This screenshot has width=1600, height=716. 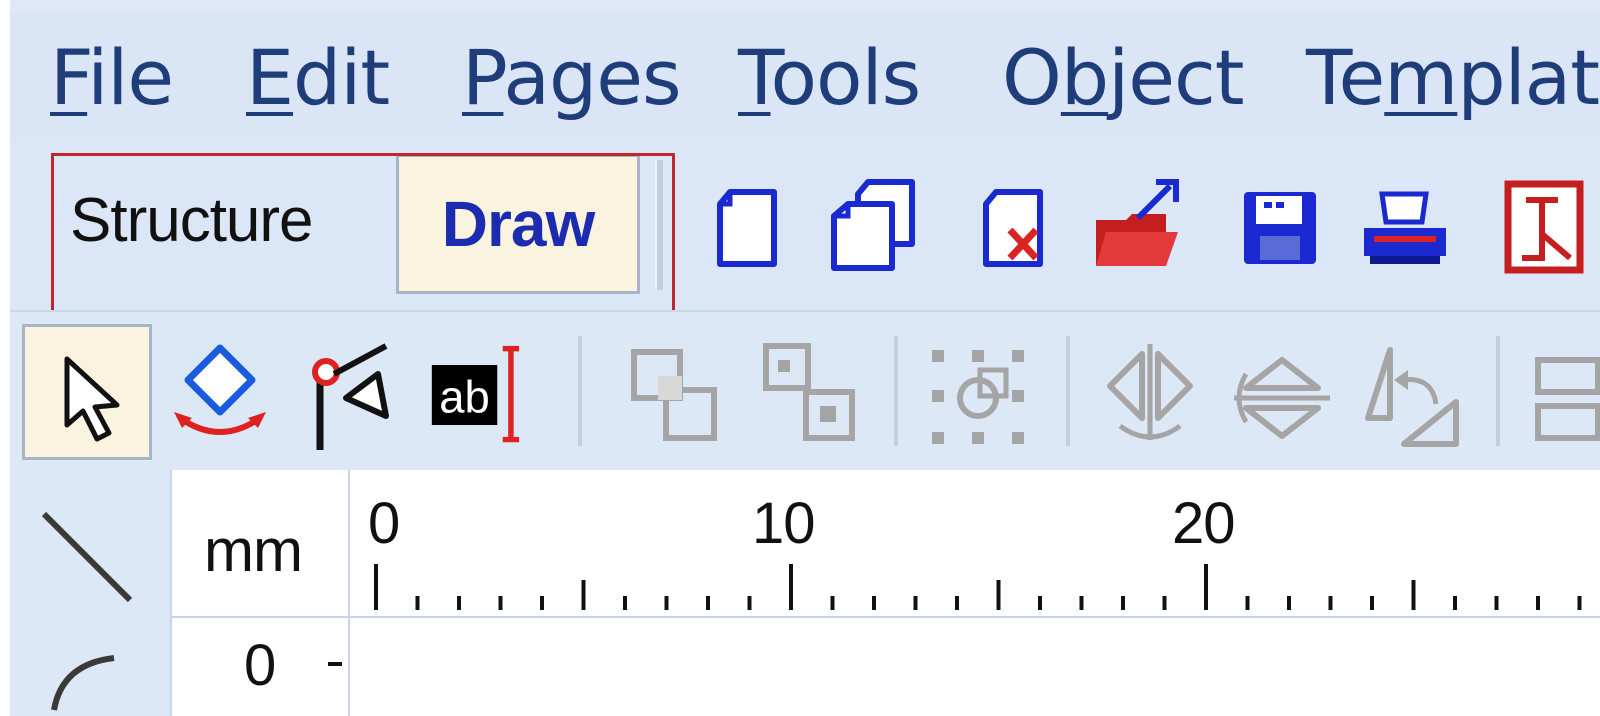 I want to click on tab-draw: Draw, so click(x=518, y=224).